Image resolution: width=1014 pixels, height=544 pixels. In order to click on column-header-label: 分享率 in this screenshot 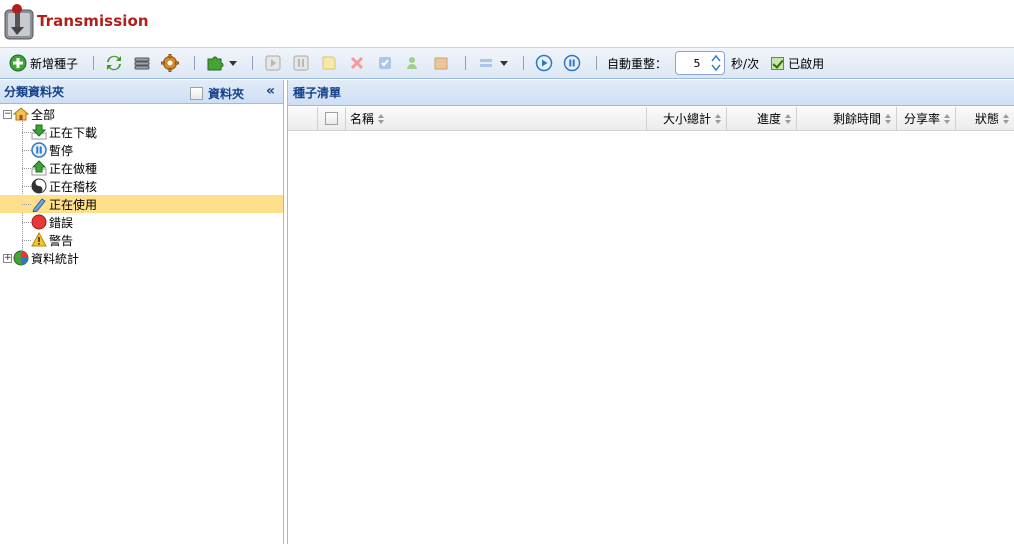, I will do `click(921, 119)`.